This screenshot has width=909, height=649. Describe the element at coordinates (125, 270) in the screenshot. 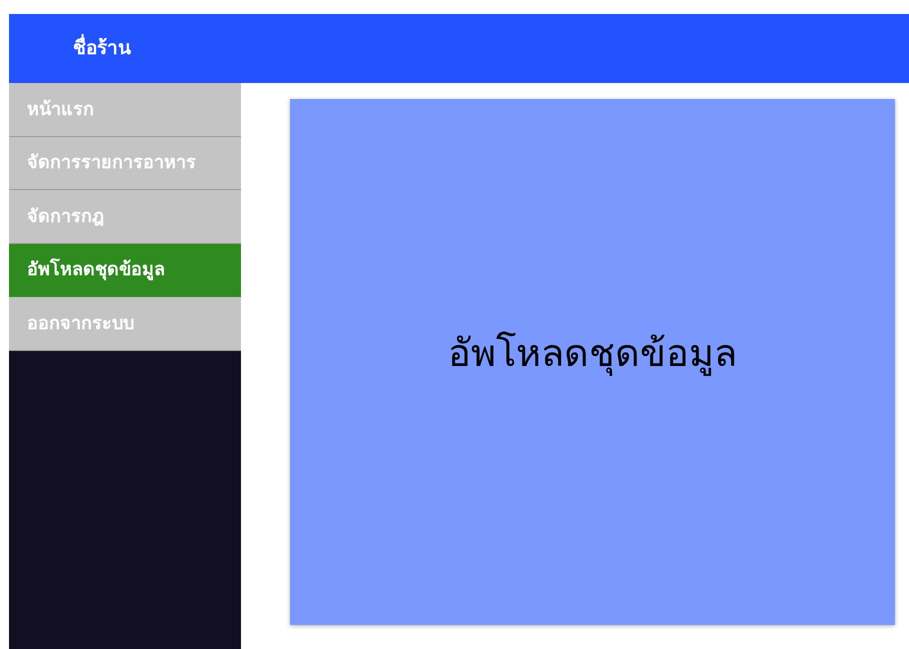

I see `sidebar-item: อัพโหลดชุดข้อมูล` at that location.